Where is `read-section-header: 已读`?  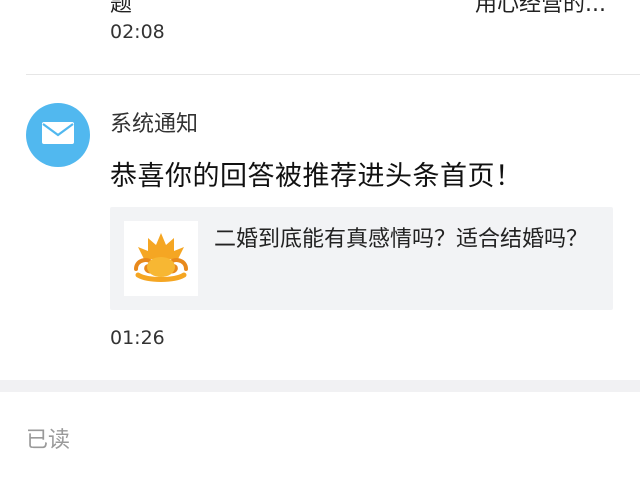 read-section-header: 已读 is located at coordinates (48, 440).